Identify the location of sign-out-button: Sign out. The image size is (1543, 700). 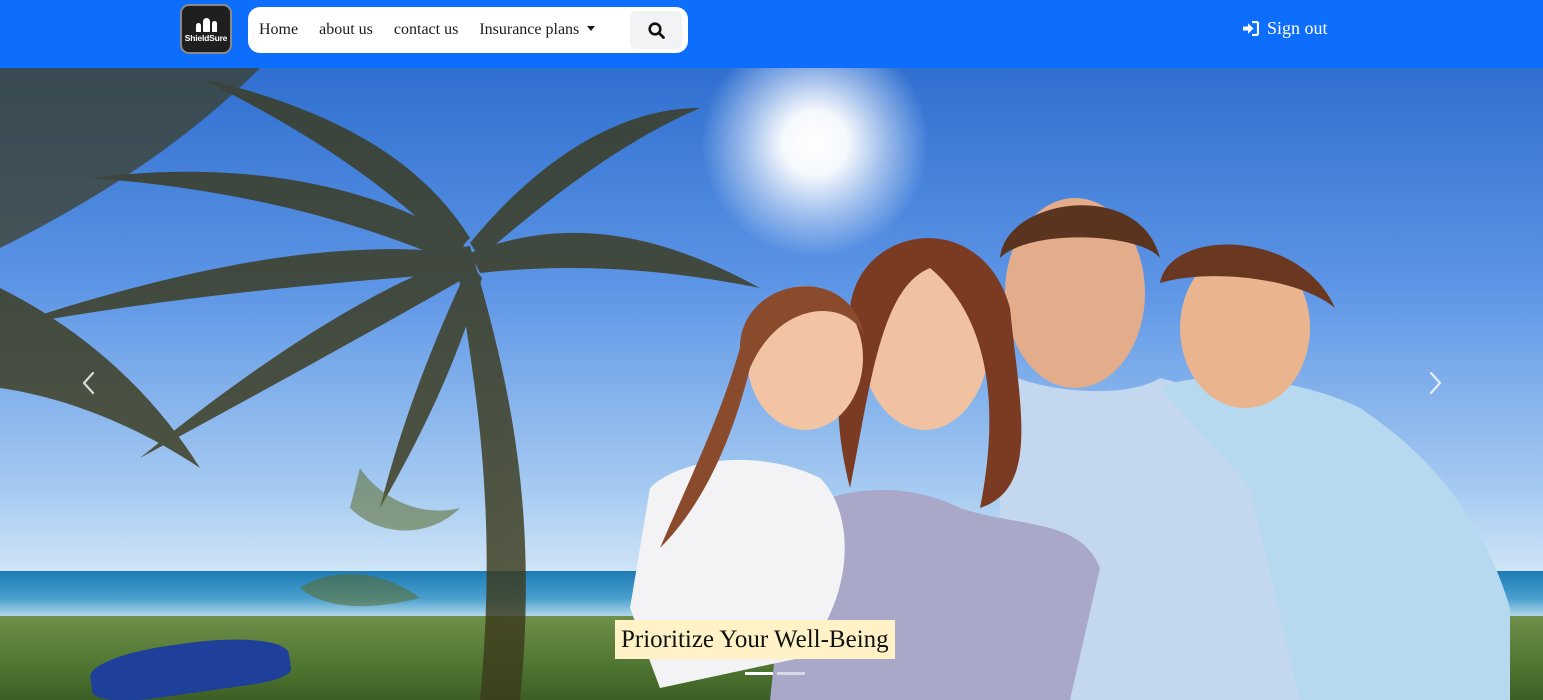
(1285, 28).